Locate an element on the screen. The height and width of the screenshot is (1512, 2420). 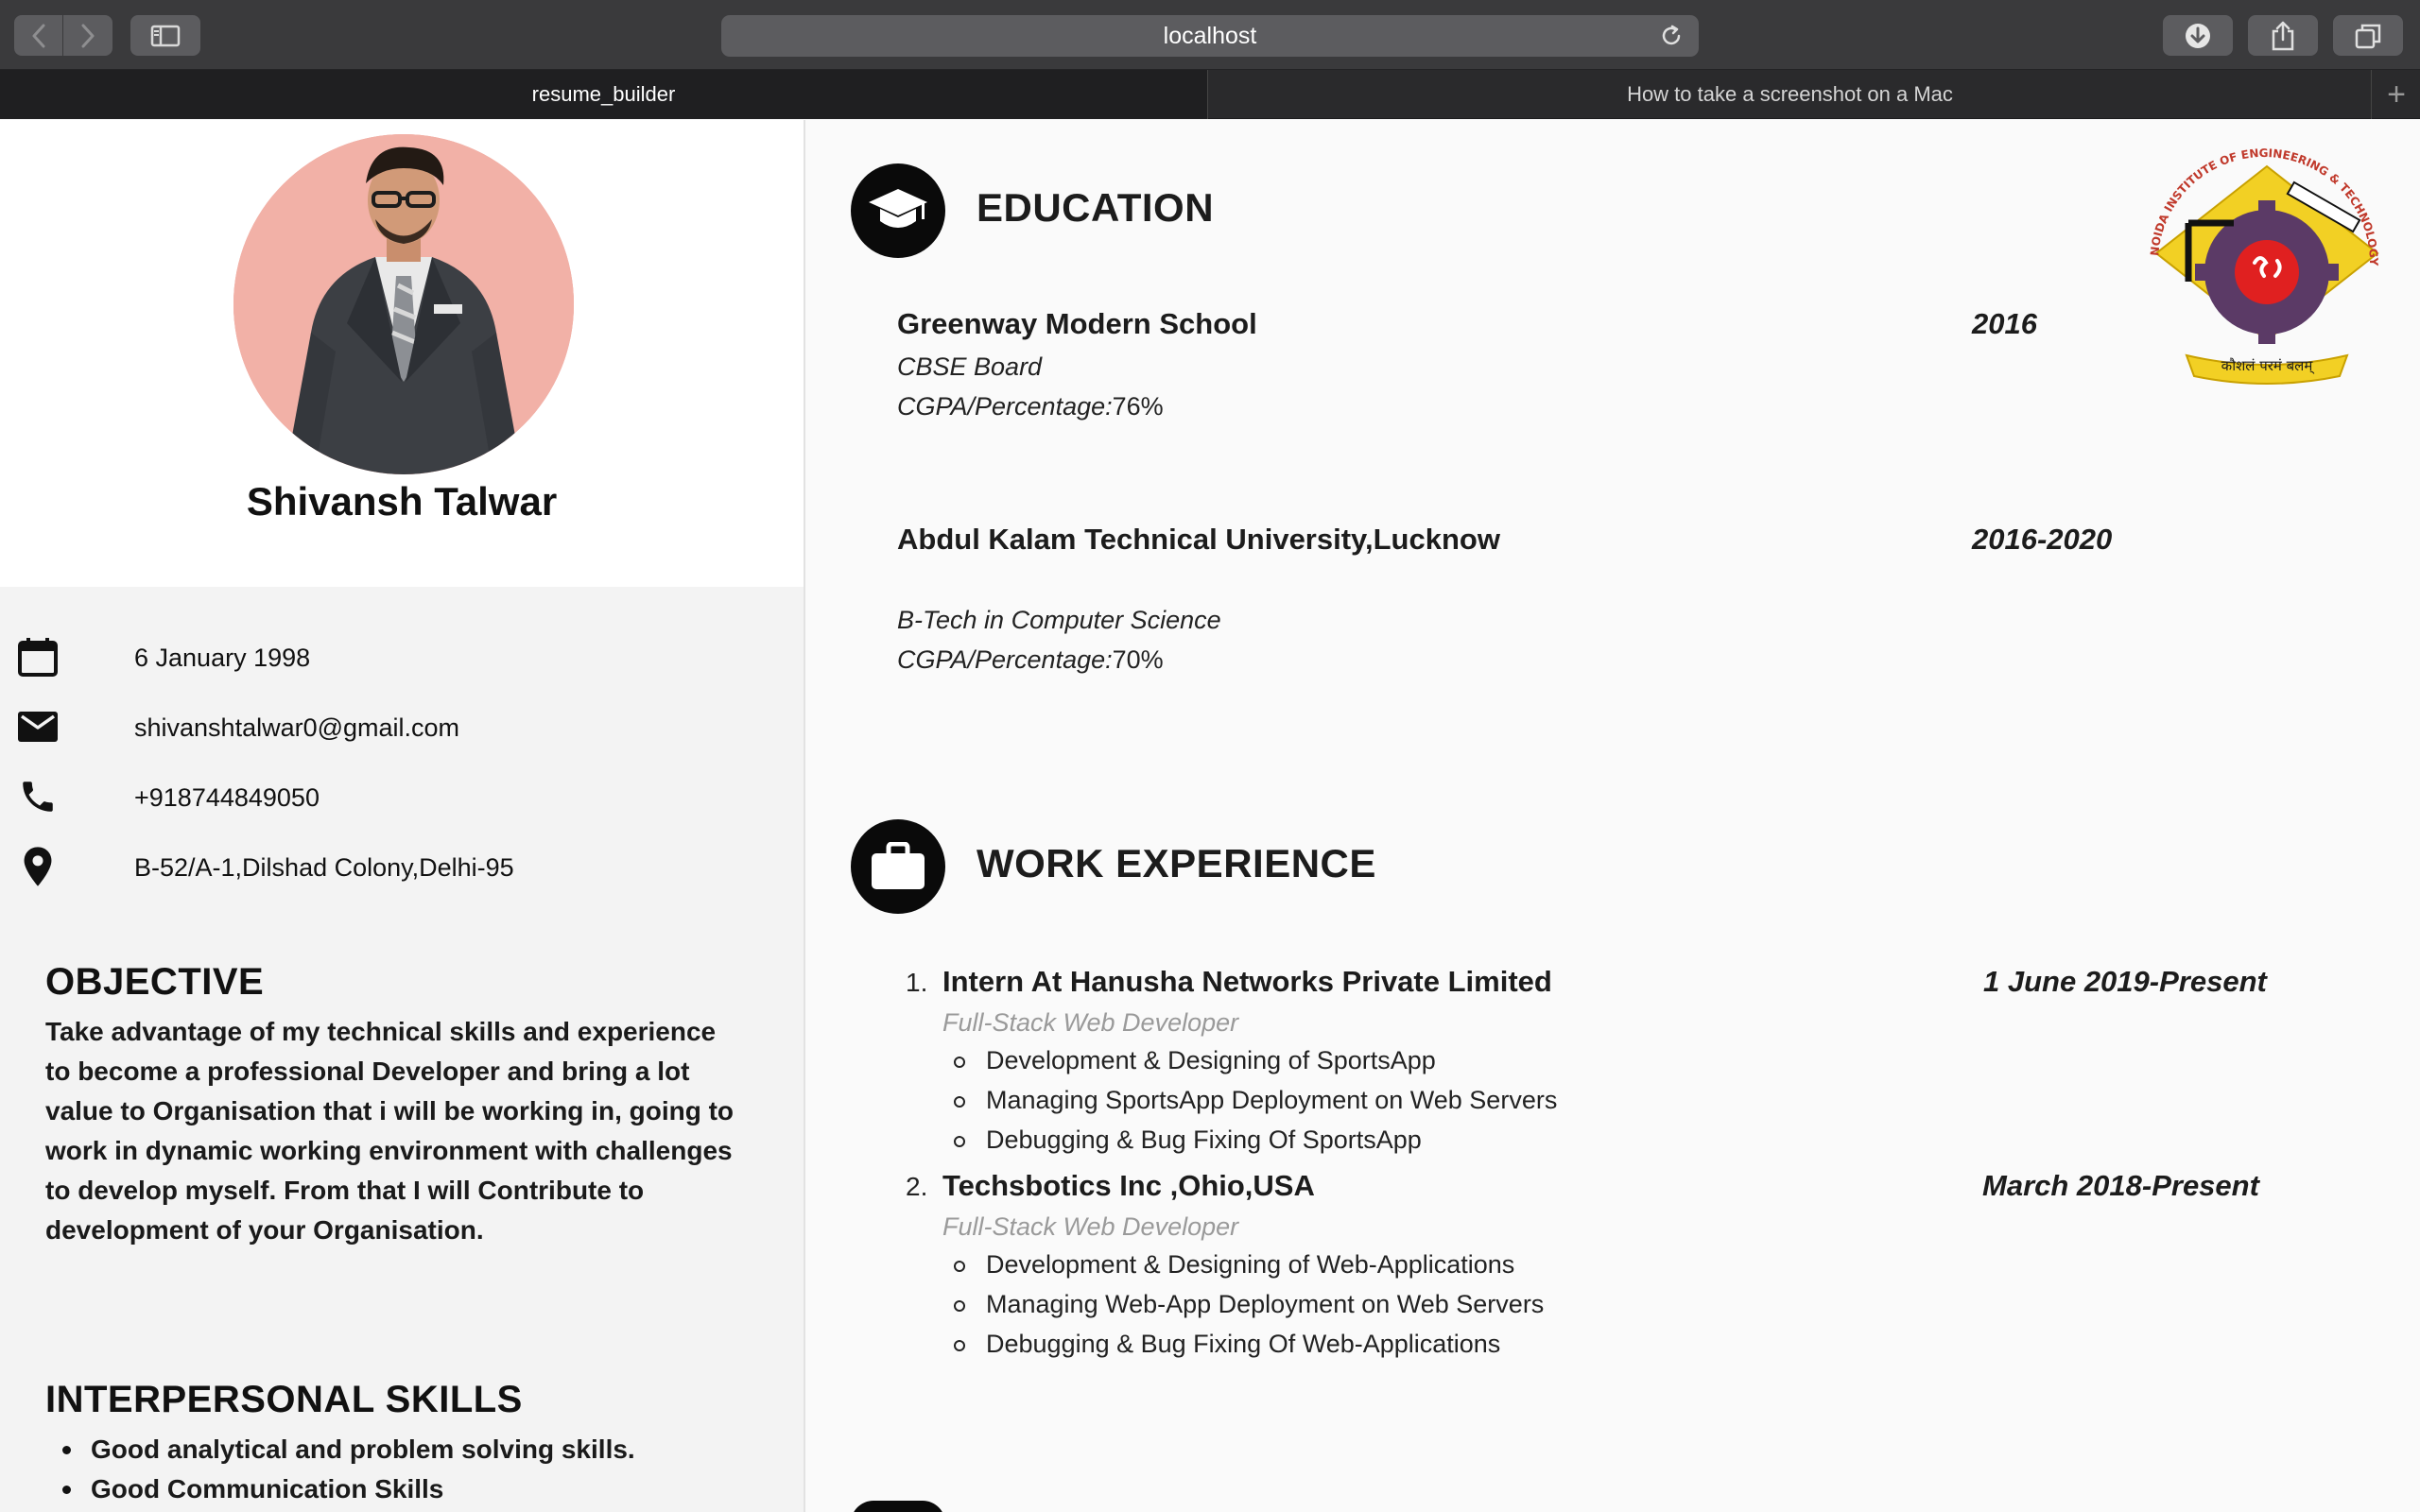
tabs-icon is located at coordinates (2368, 36).